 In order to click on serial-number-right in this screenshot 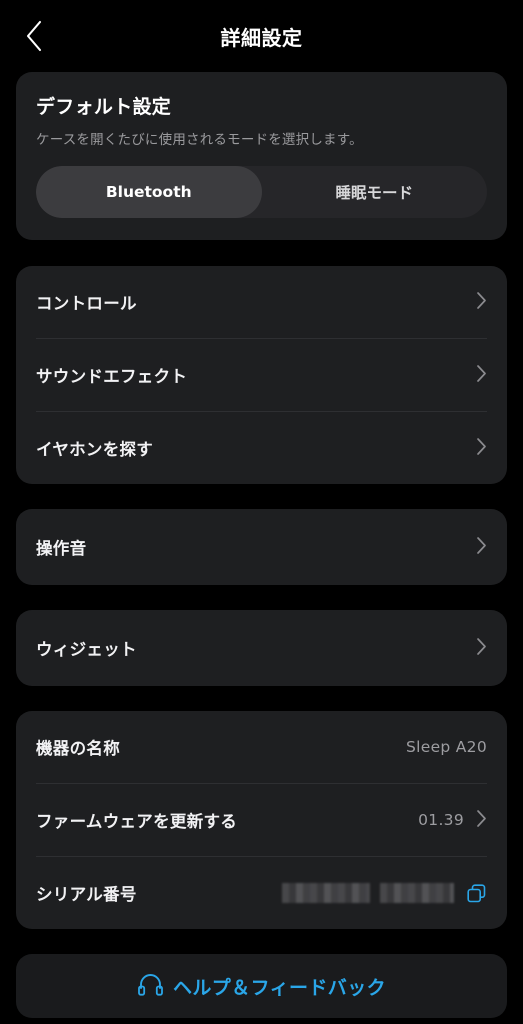, I will do `click(384, 893)`.